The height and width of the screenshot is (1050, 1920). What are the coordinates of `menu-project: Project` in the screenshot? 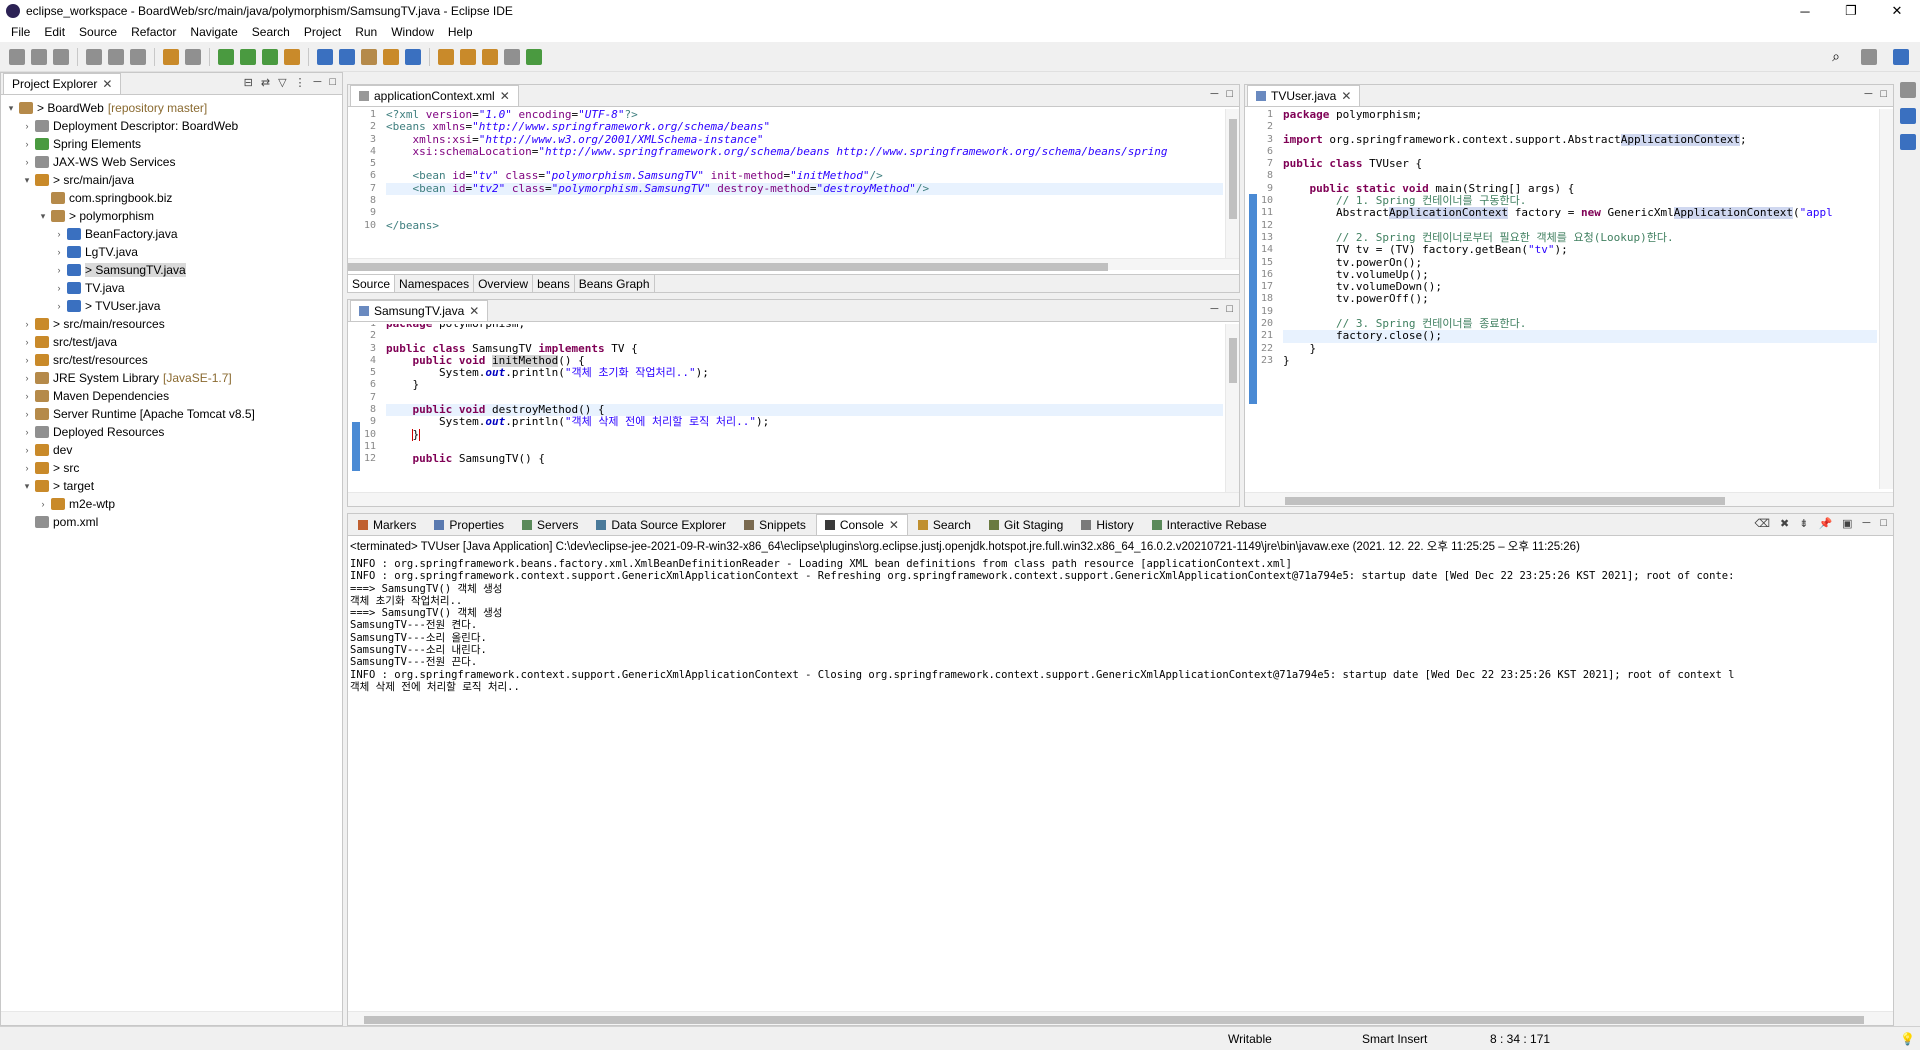 It's located at (322, 32).